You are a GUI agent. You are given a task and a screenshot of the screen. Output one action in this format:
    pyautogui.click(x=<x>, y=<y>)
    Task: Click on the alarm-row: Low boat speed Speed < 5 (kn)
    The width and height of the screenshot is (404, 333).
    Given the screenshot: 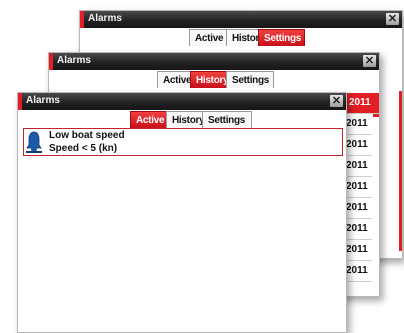 What is the action you would take?
    pyautogui.click(x=183, y=142)
    